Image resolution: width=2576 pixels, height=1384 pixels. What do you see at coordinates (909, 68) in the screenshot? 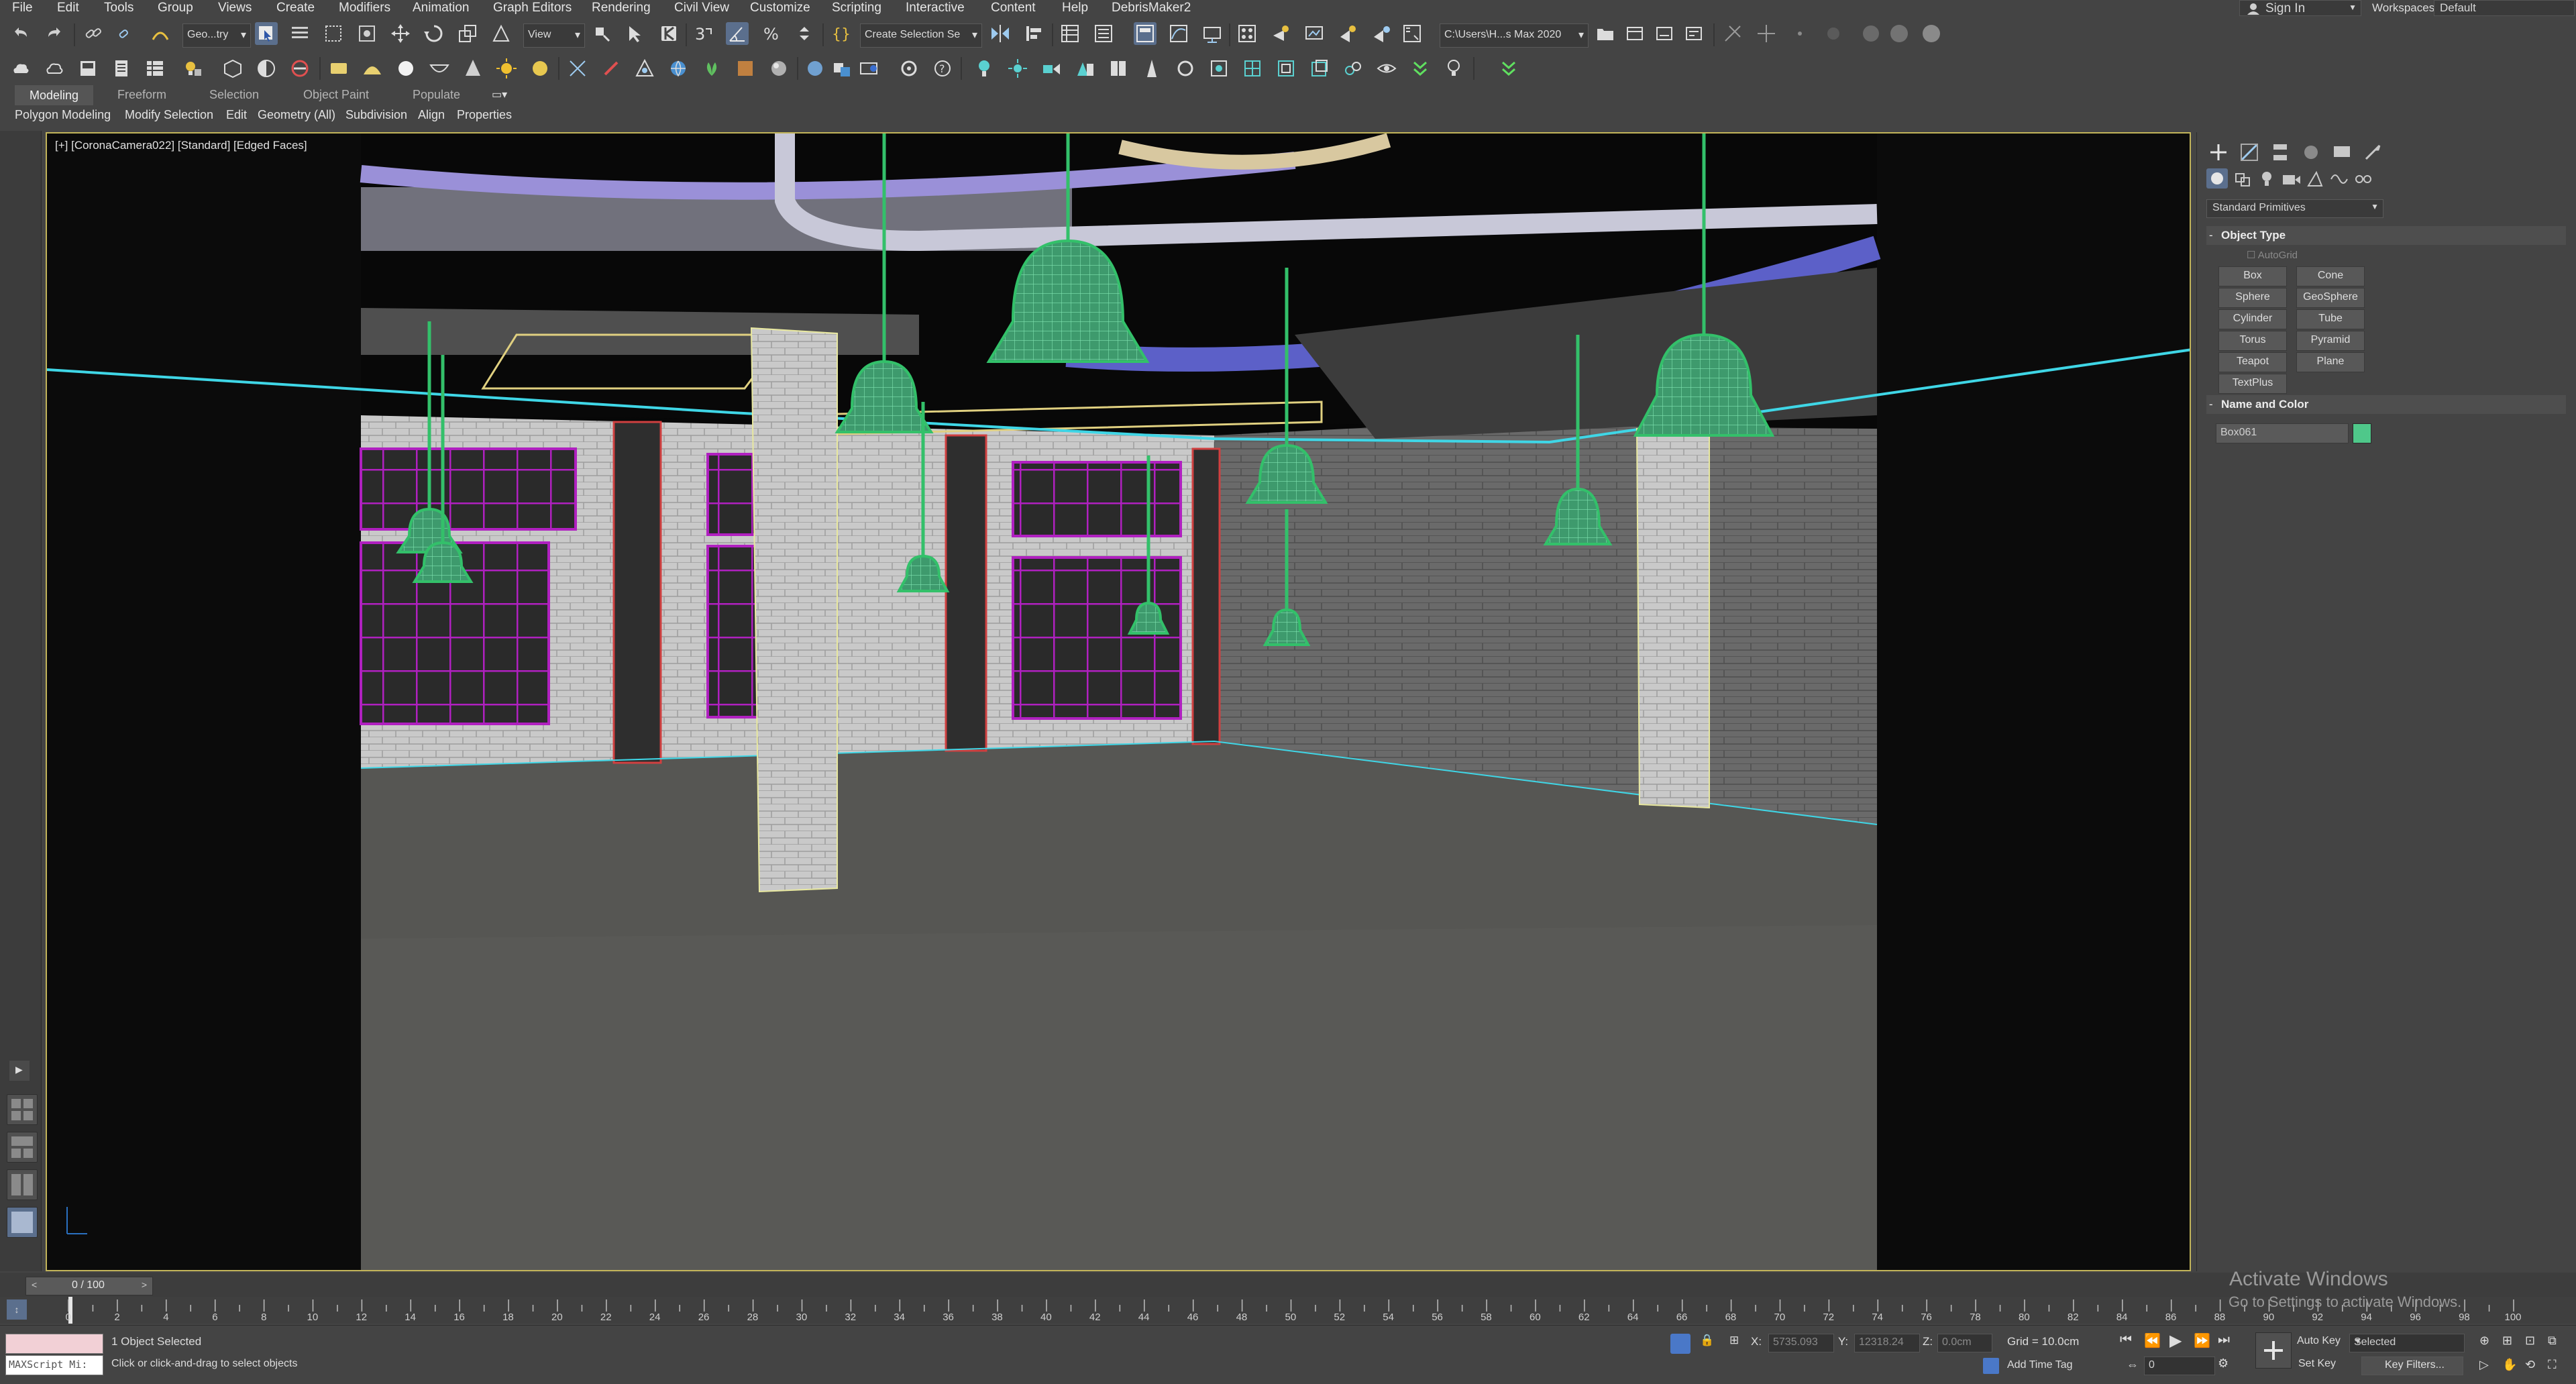
I see `settings-gear-icon` at bounding box center [909, 68].